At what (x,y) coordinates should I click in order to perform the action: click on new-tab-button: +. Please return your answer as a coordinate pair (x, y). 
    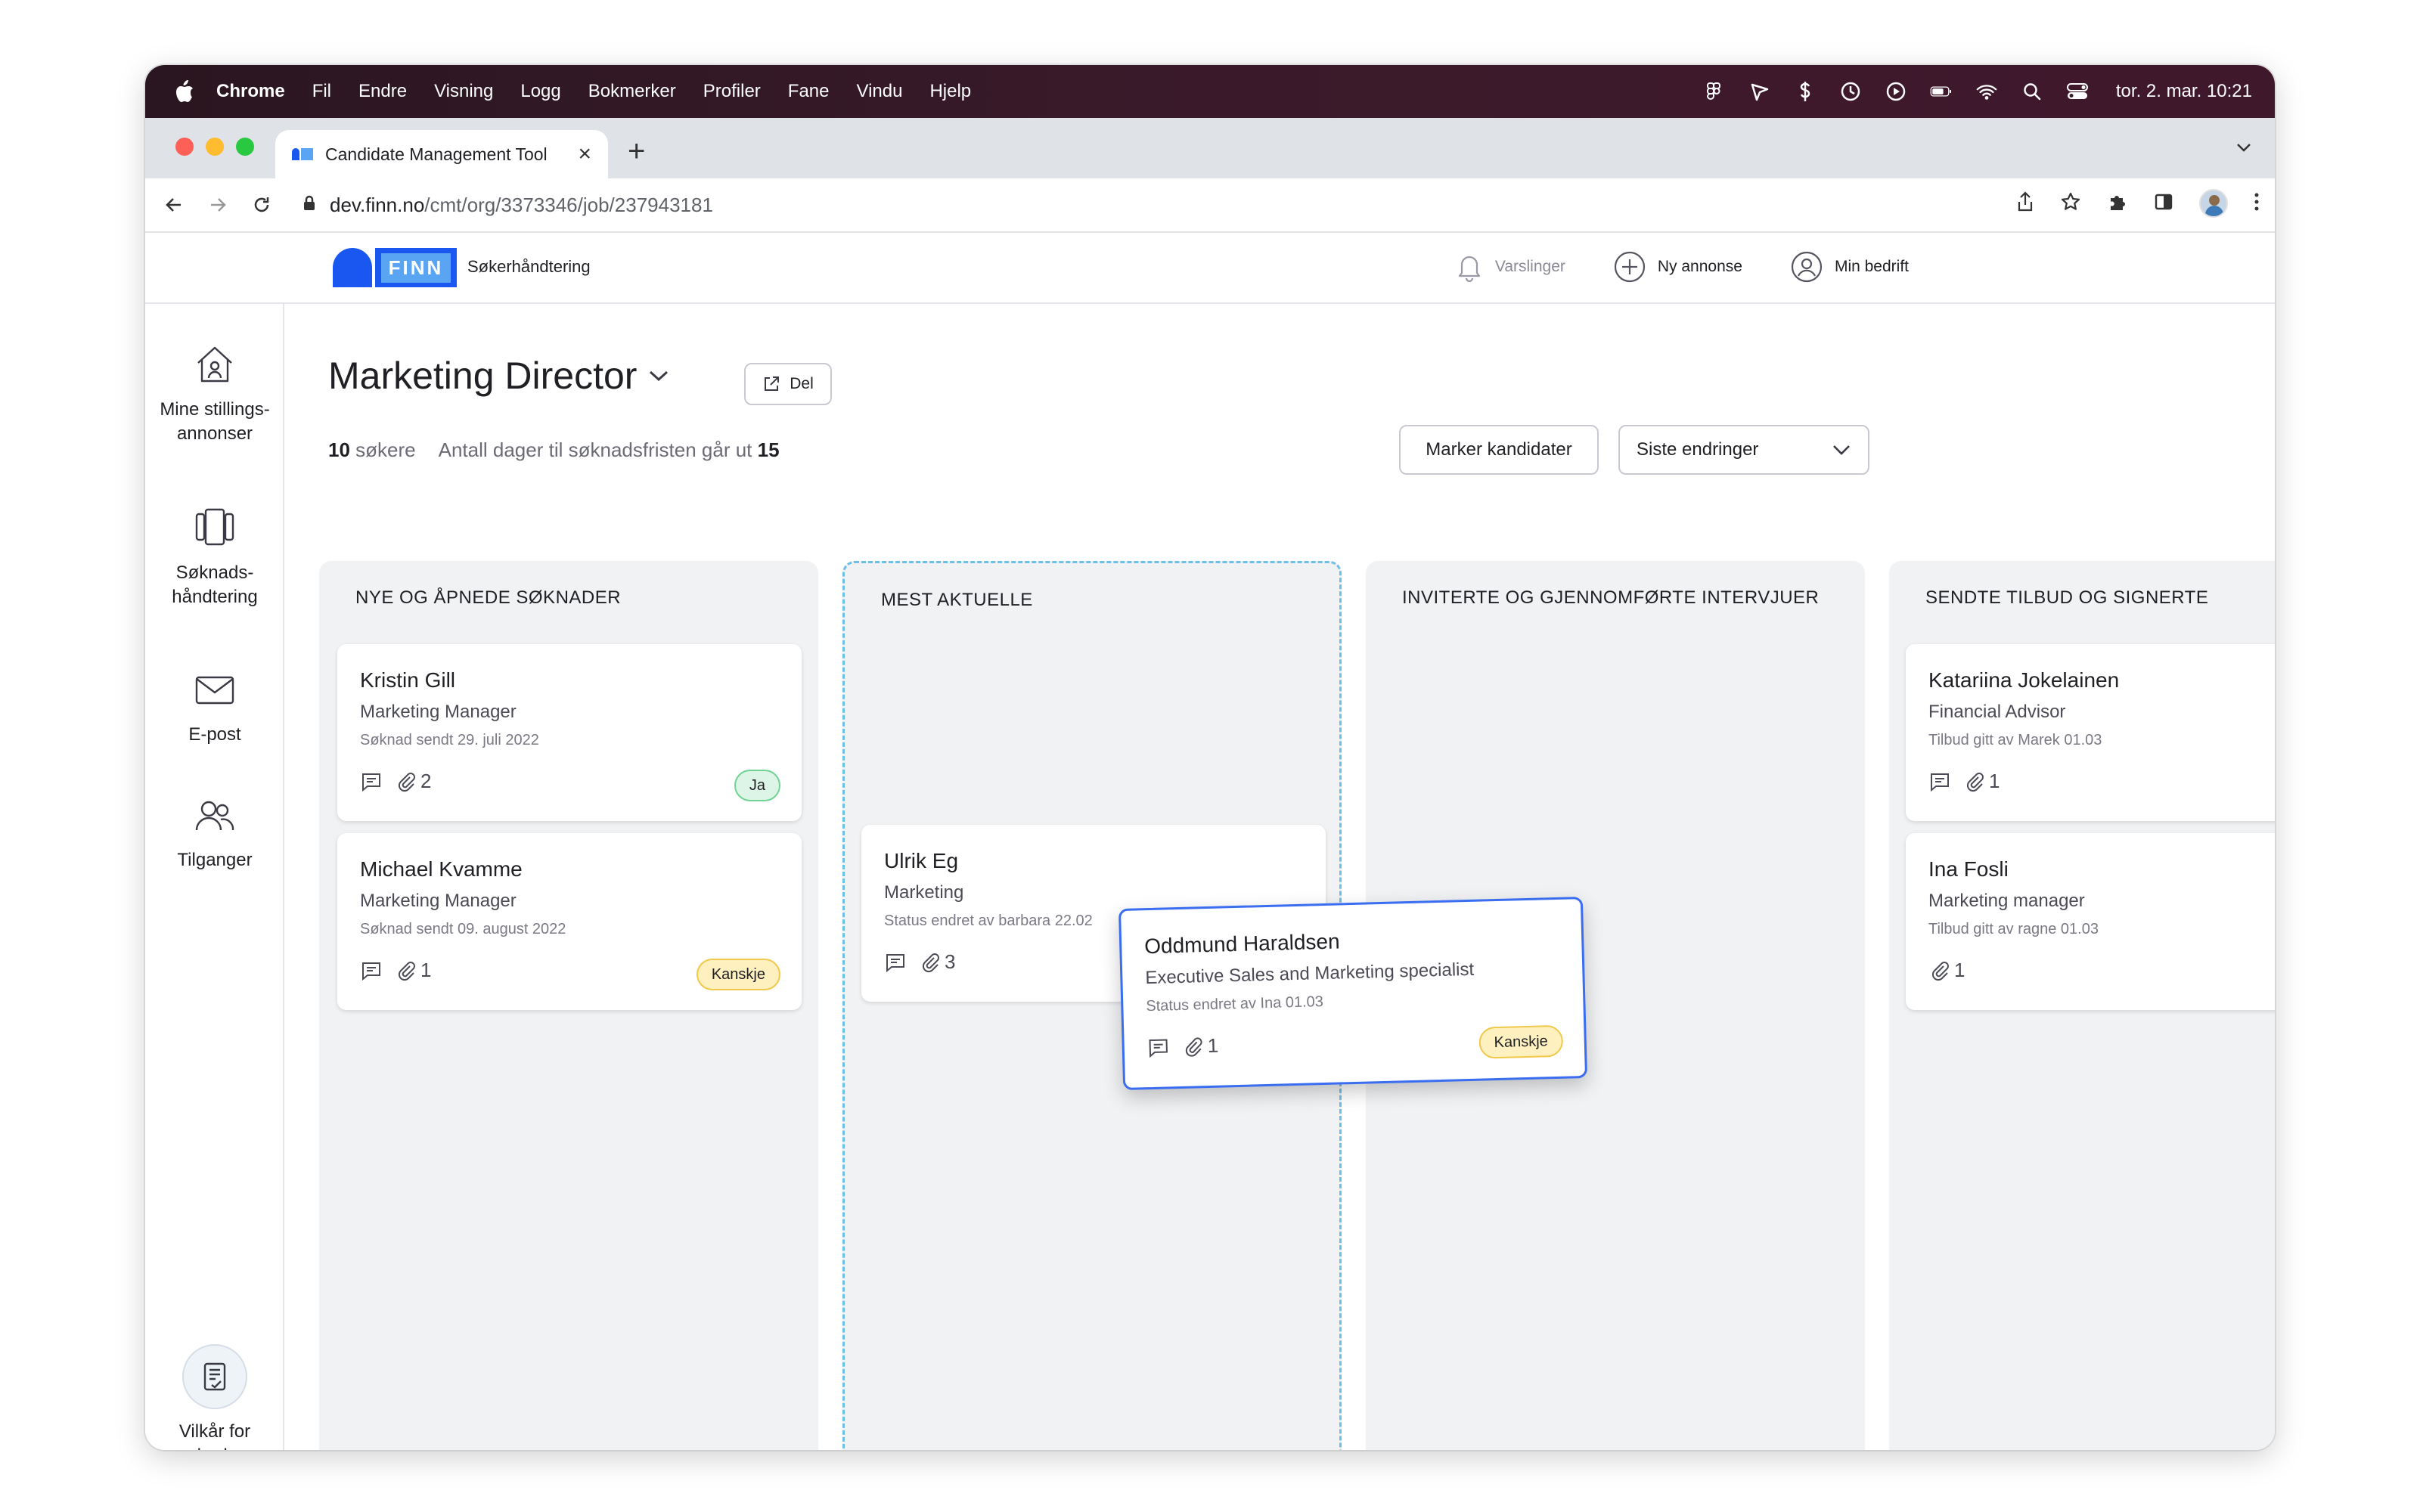
    Looking at the image, I should click on (636, 151).